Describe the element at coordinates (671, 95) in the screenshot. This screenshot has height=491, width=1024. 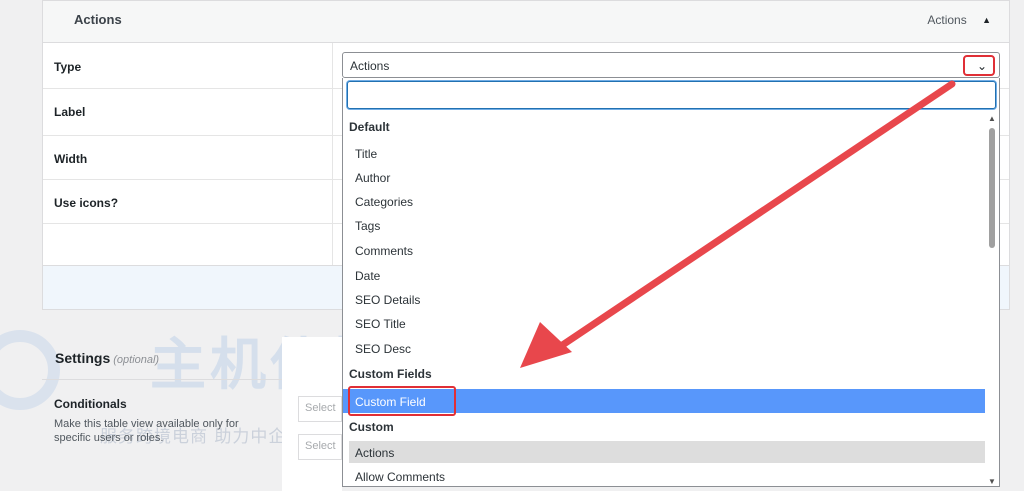
I see `dropdown-search-input` at that location.